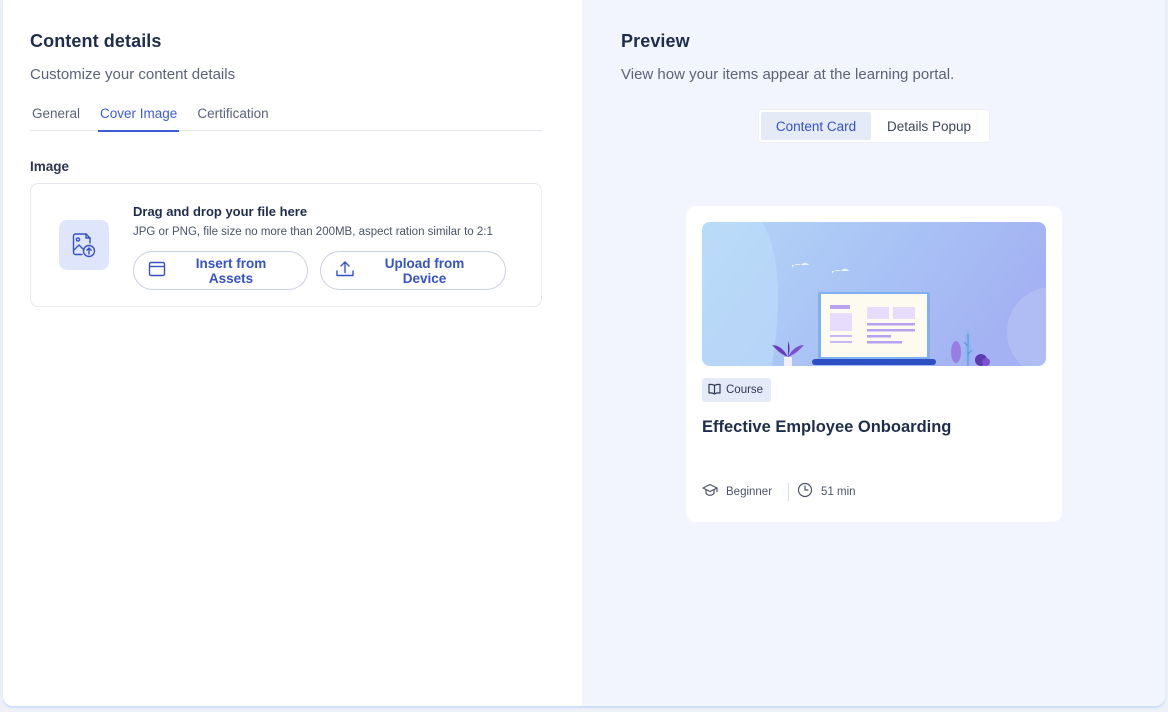  What do you see at coordinates (714, 390) in the screenshot?
I see `book-icon` at bounding box center [714, 390].